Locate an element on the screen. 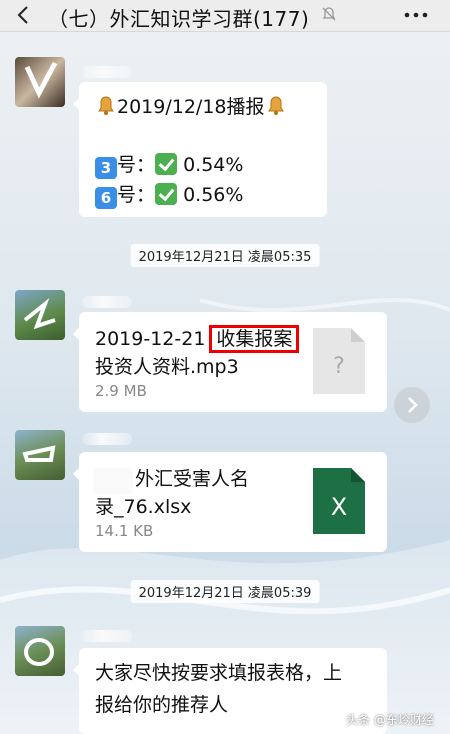 The image size is (450, 734). file-icon-glyph: ? is located at coordinates (339, 366).